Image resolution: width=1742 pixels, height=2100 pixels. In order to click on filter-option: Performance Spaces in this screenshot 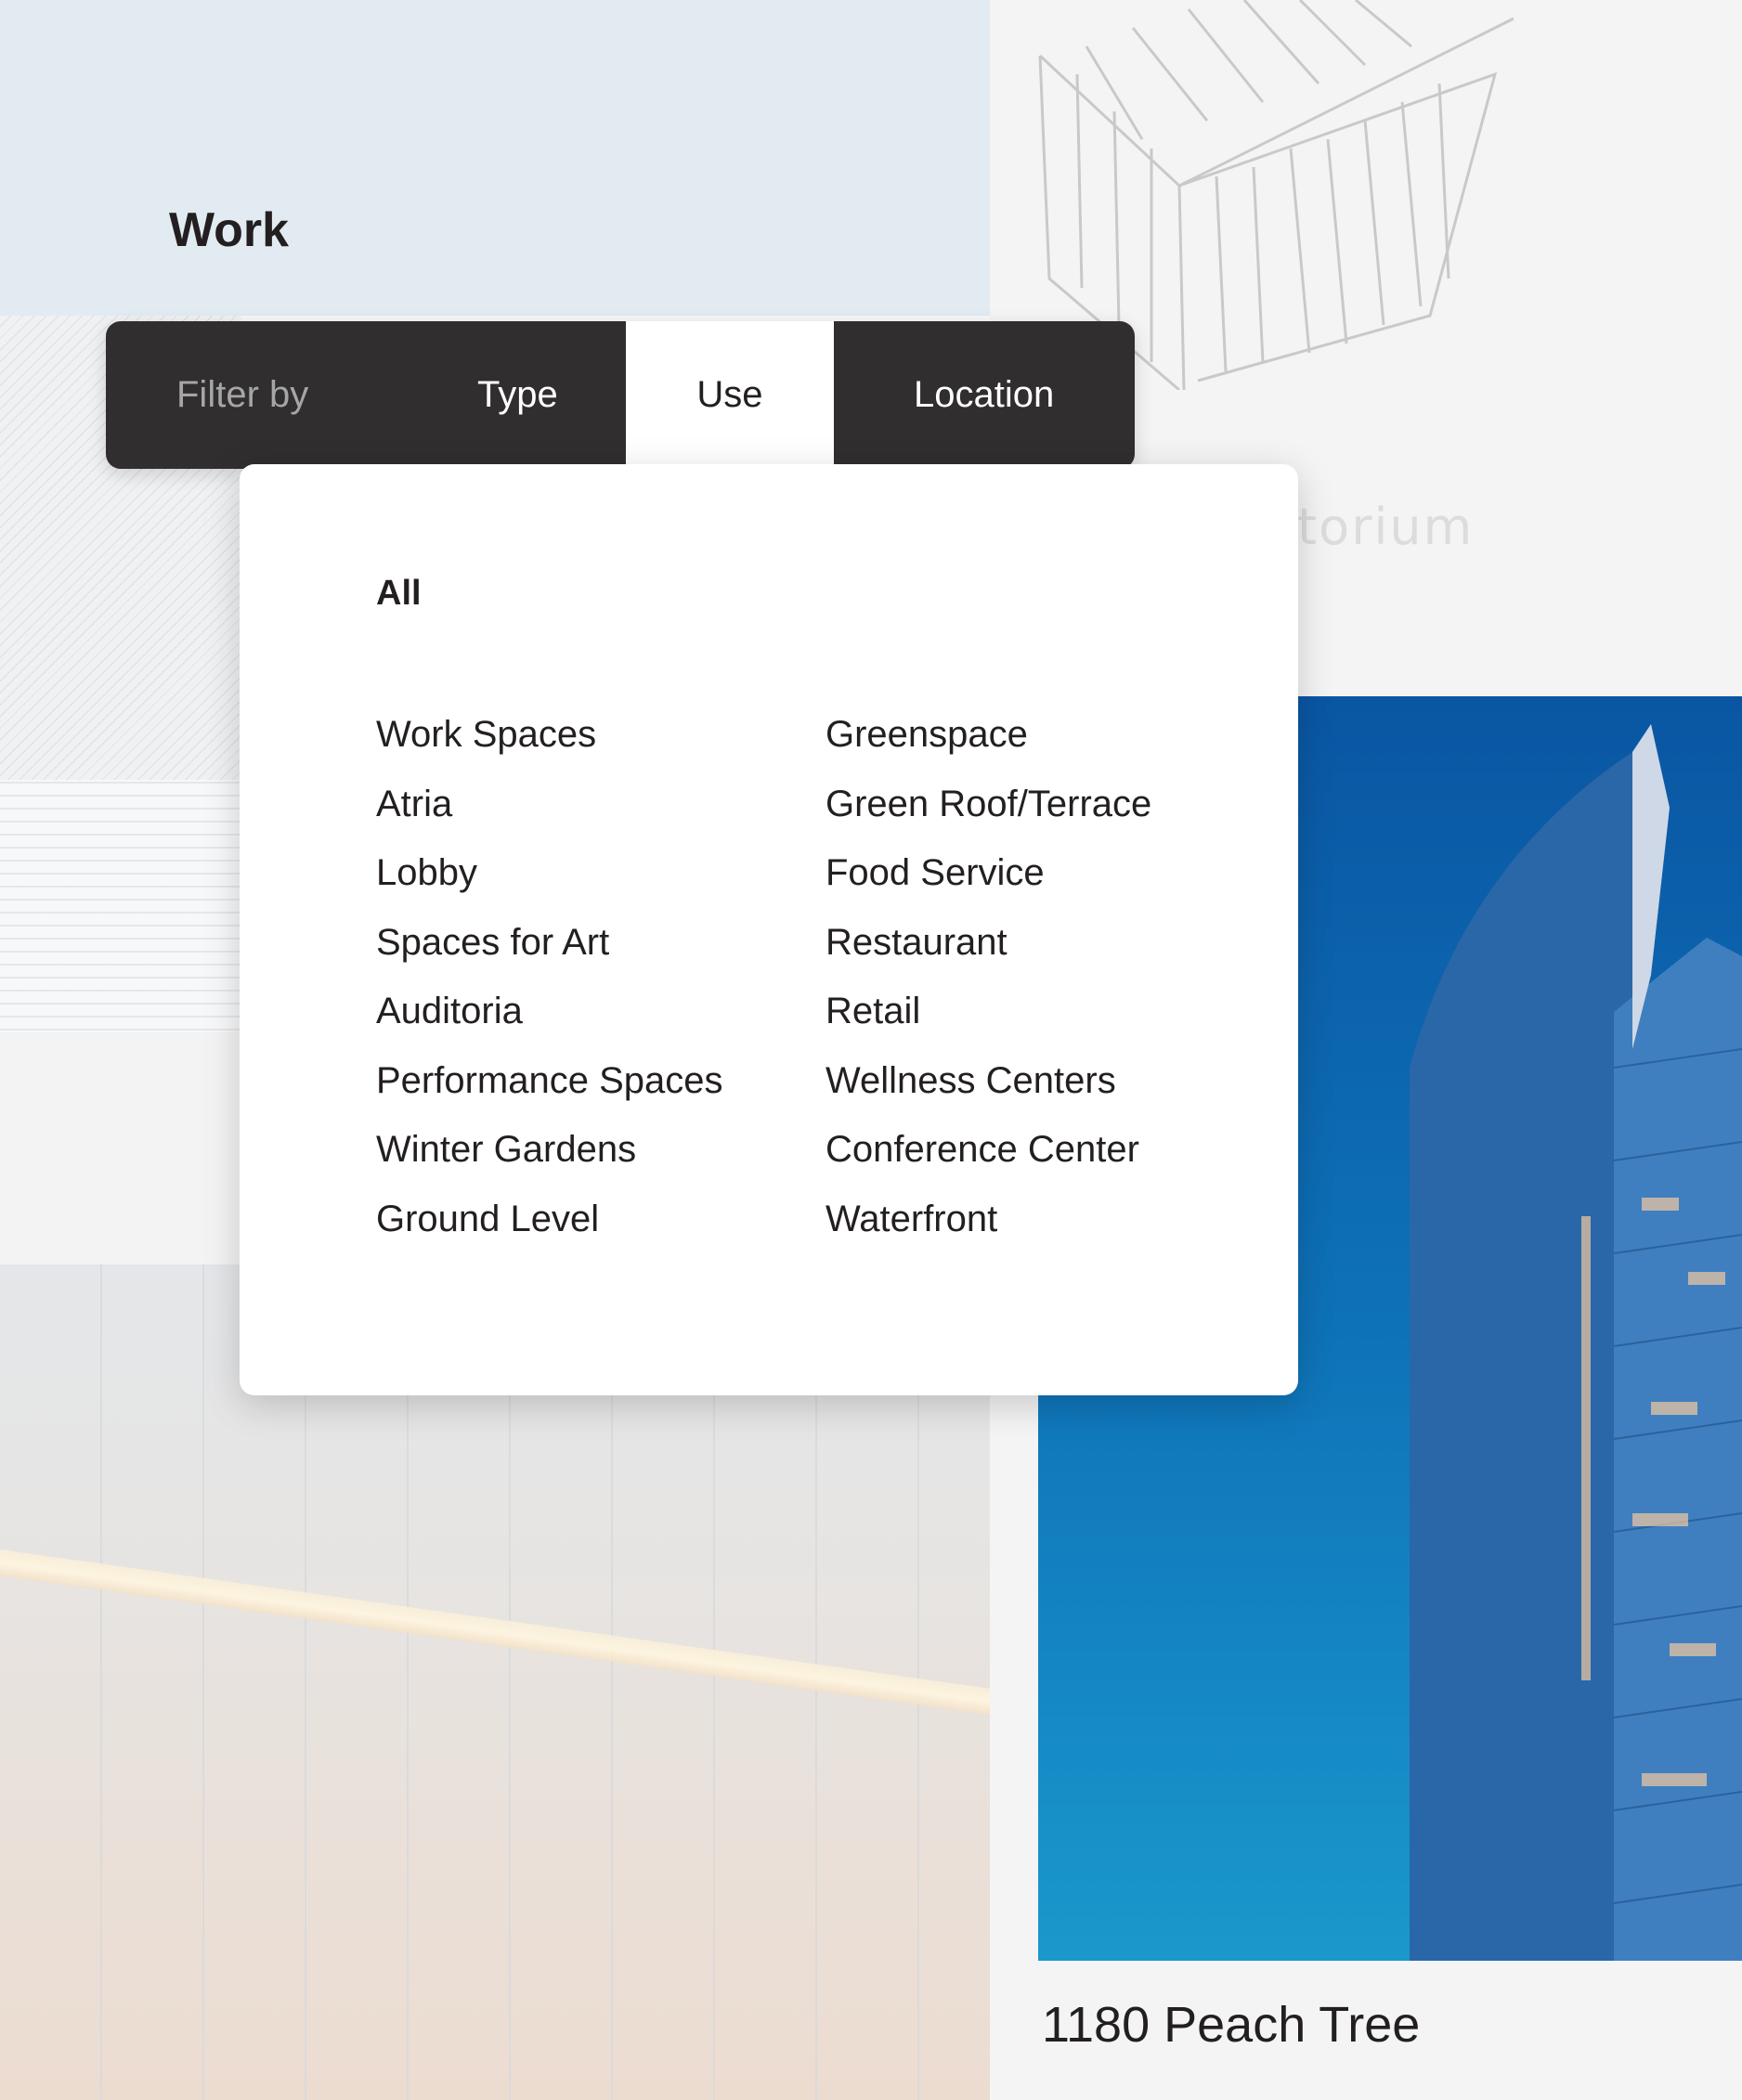, I will do `click(549, 1090)`.